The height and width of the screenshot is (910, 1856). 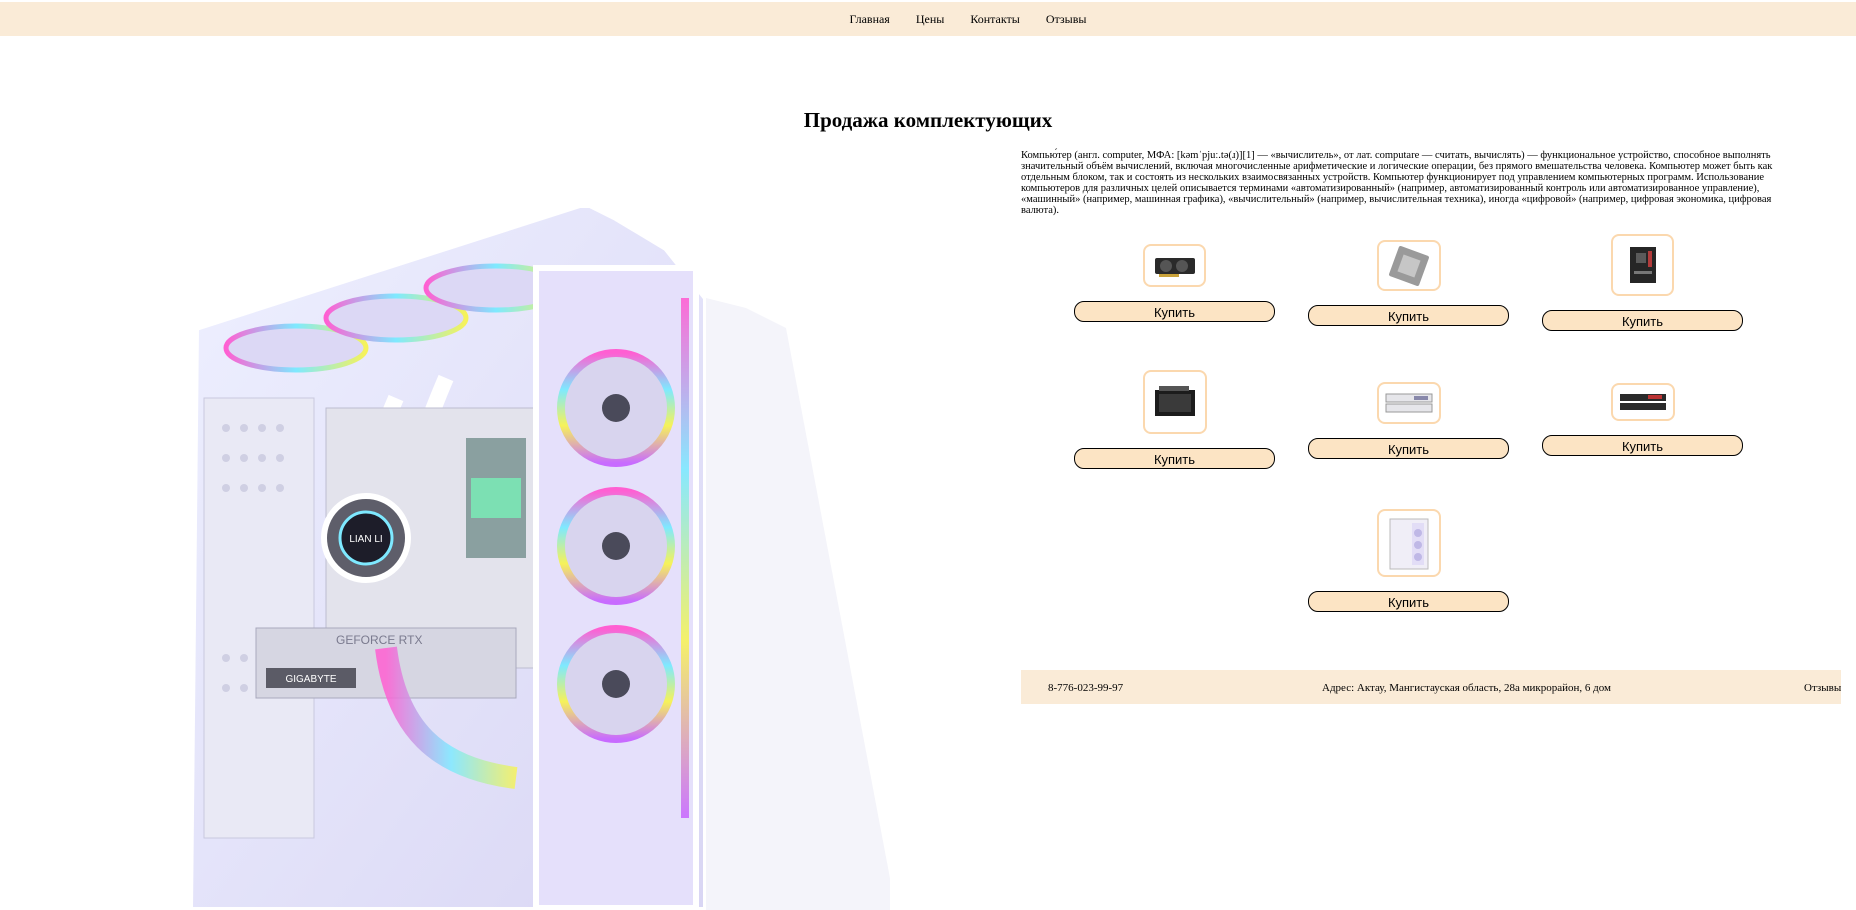 I want to click on cpu-icon, so click(x=1408, y=265).